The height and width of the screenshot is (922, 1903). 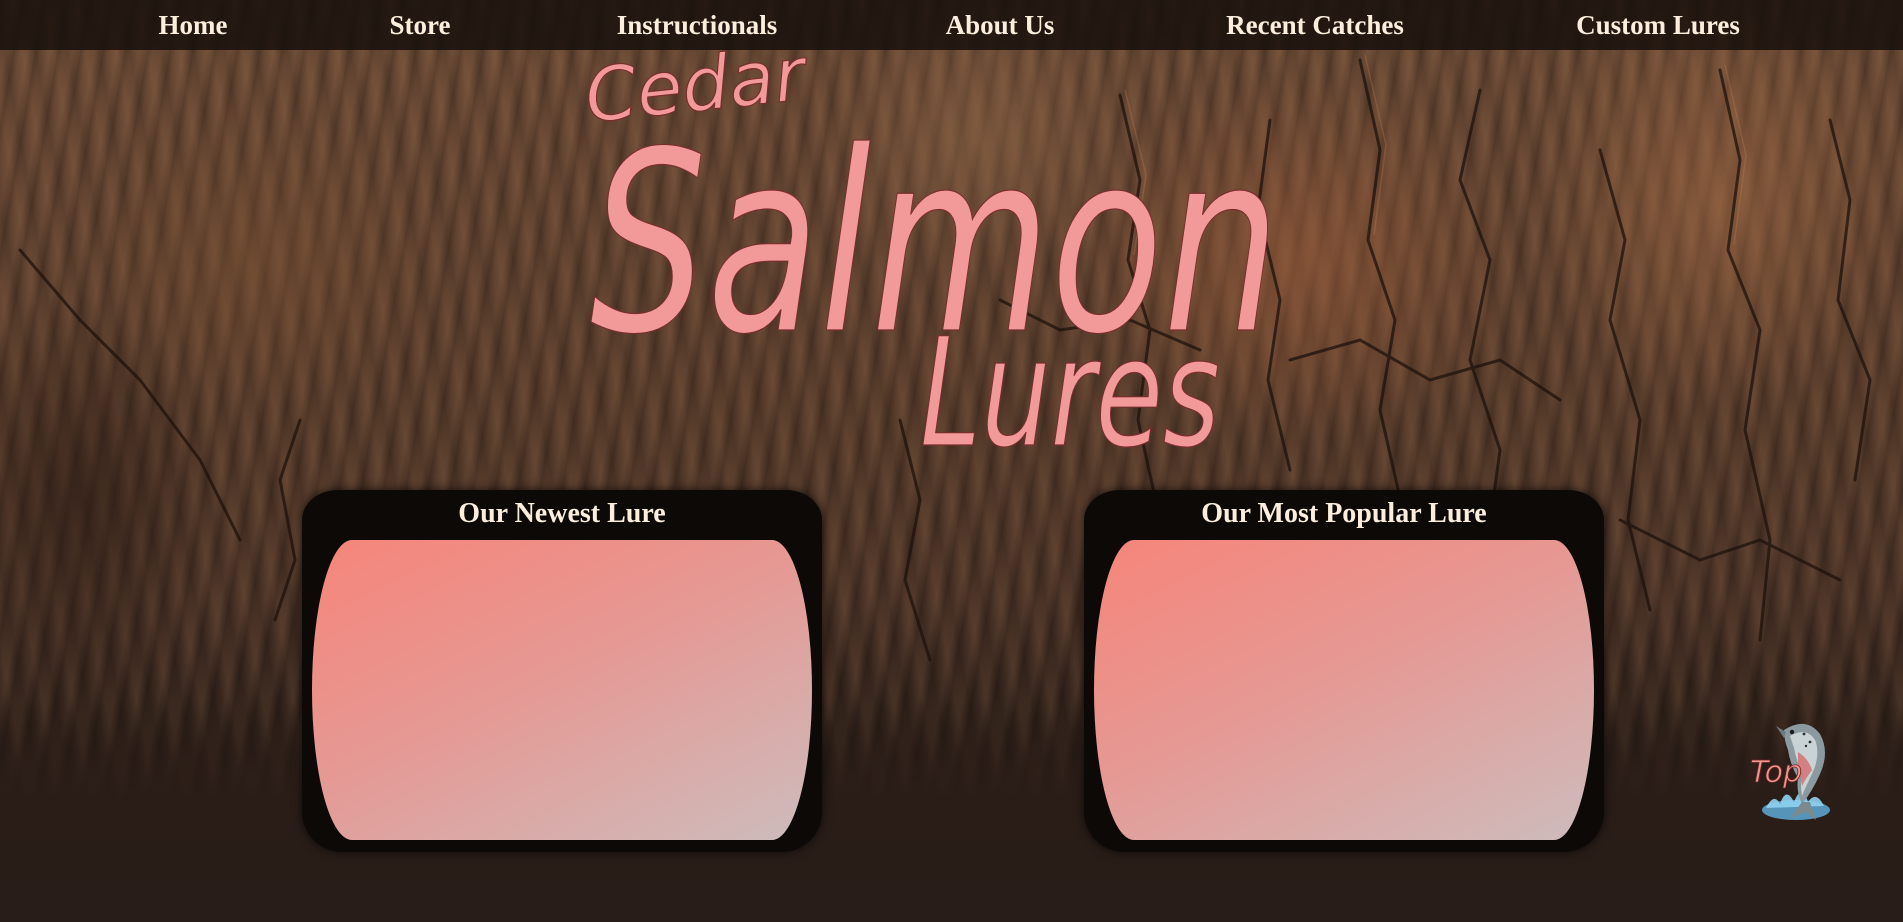 I want to click on popular-lure-panel: Our Most Popular Lure, so click(x=1344, y=671).